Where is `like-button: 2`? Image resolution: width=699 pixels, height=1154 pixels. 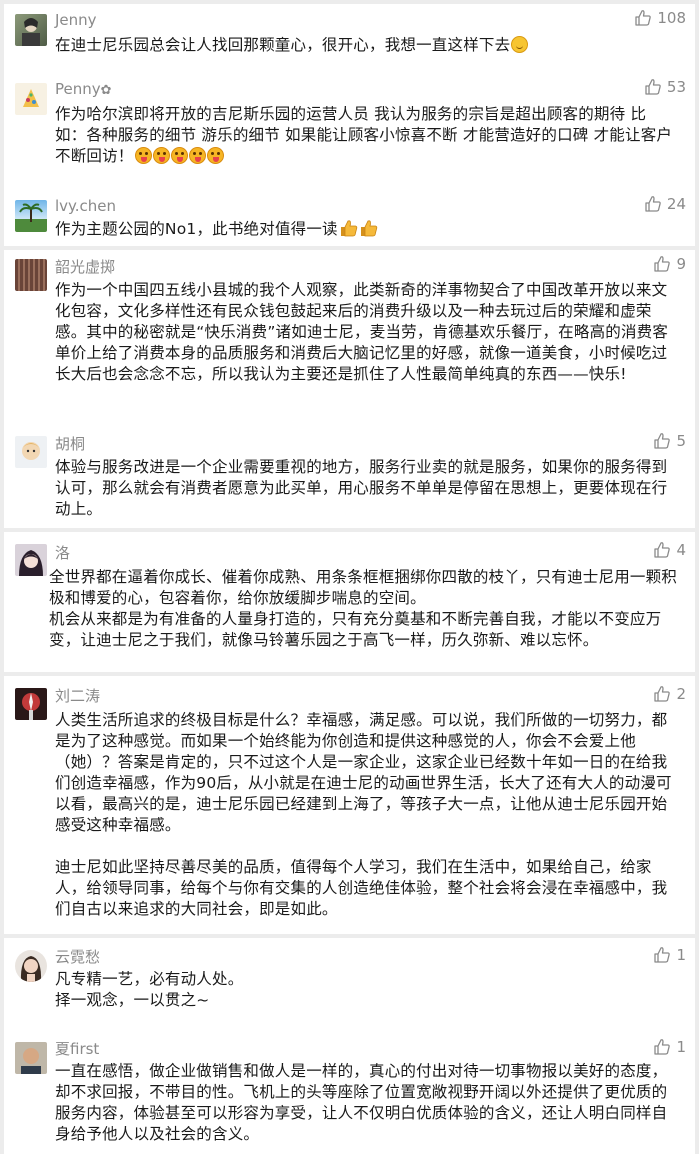 like-button: 2 is located at coordinates (669, 694).